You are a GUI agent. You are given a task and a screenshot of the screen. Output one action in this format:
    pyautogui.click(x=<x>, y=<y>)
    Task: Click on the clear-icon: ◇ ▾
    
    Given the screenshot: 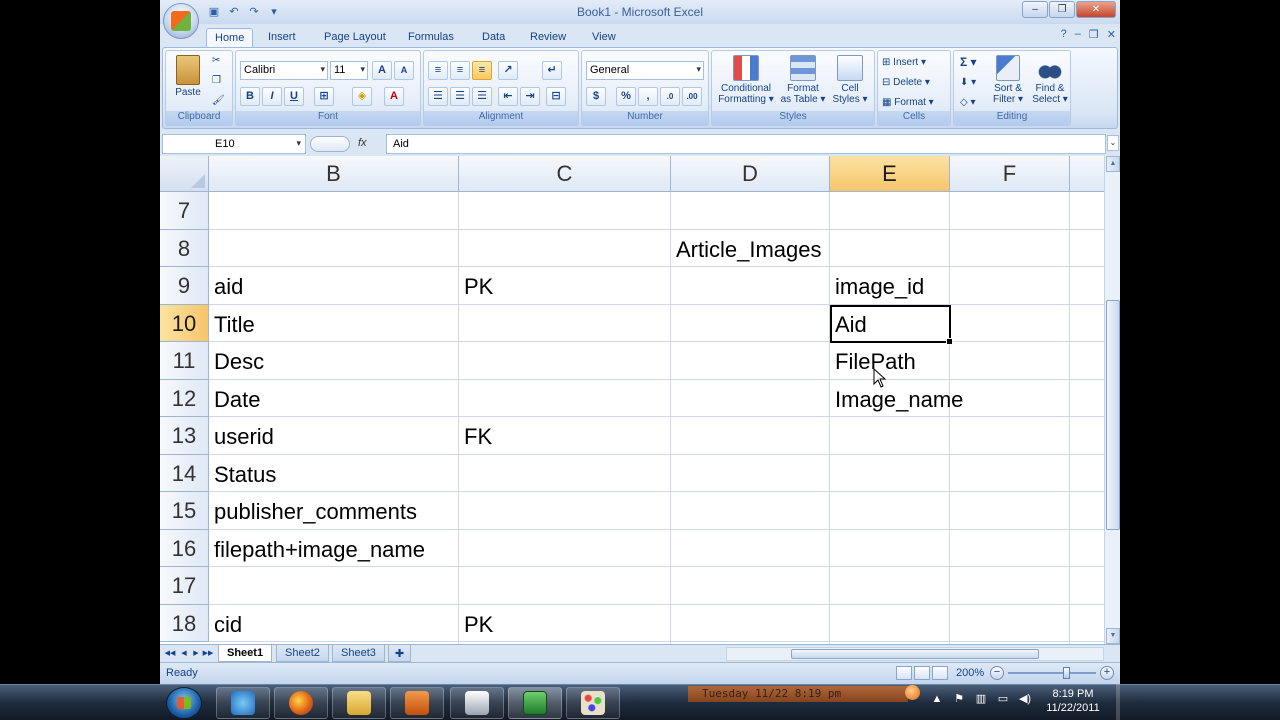 What is the action you would take?
    pyautogui.click(x=968, y=102)
    